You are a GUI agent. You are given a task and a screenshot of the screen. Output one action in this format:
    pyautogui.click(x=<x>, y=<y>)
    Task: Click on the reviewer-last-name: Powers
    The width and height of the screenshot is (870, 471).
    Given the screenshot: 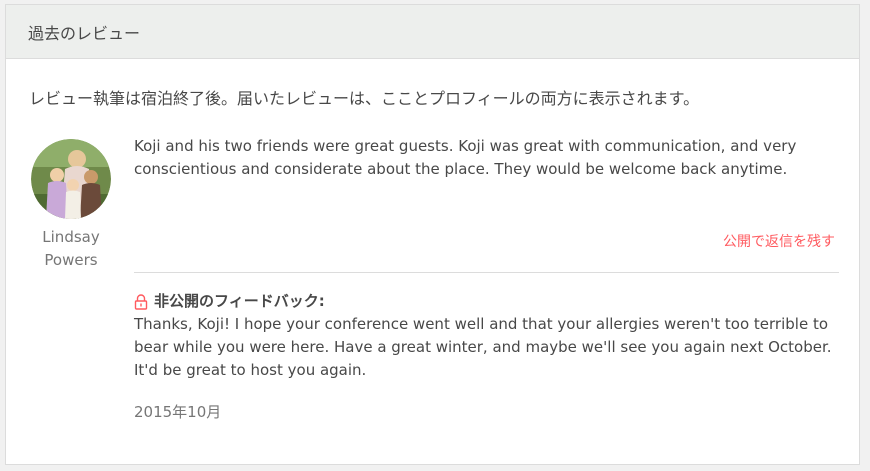 What is the action you would take?
    pyautogui.click(x=71, y=260)
    